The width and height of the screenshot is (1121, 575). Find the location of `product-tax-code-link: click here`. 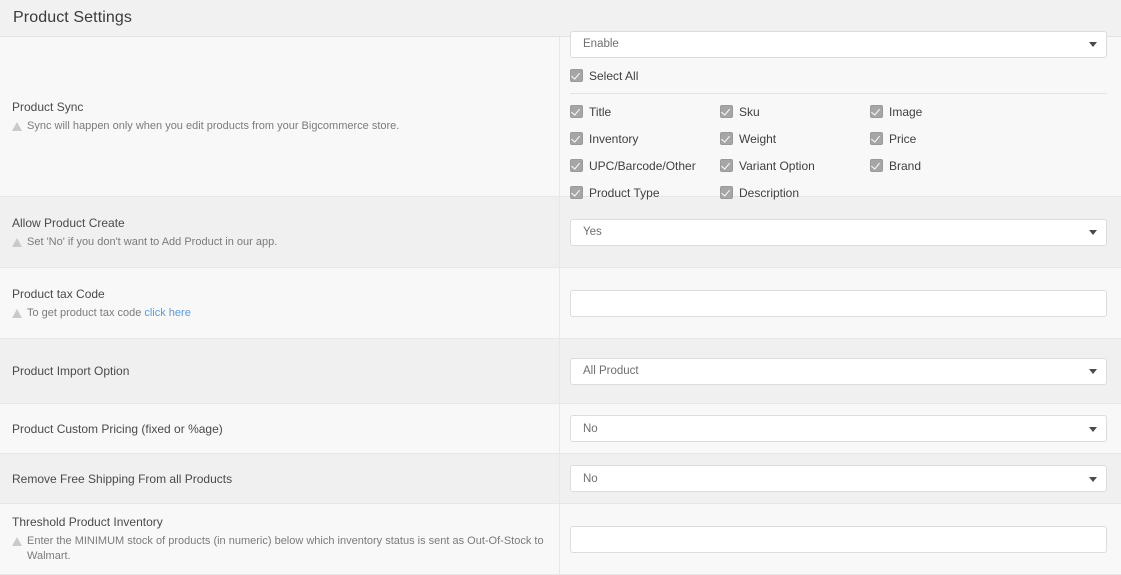

product-tax-code-link: click here is located at coordinates (167, 313).